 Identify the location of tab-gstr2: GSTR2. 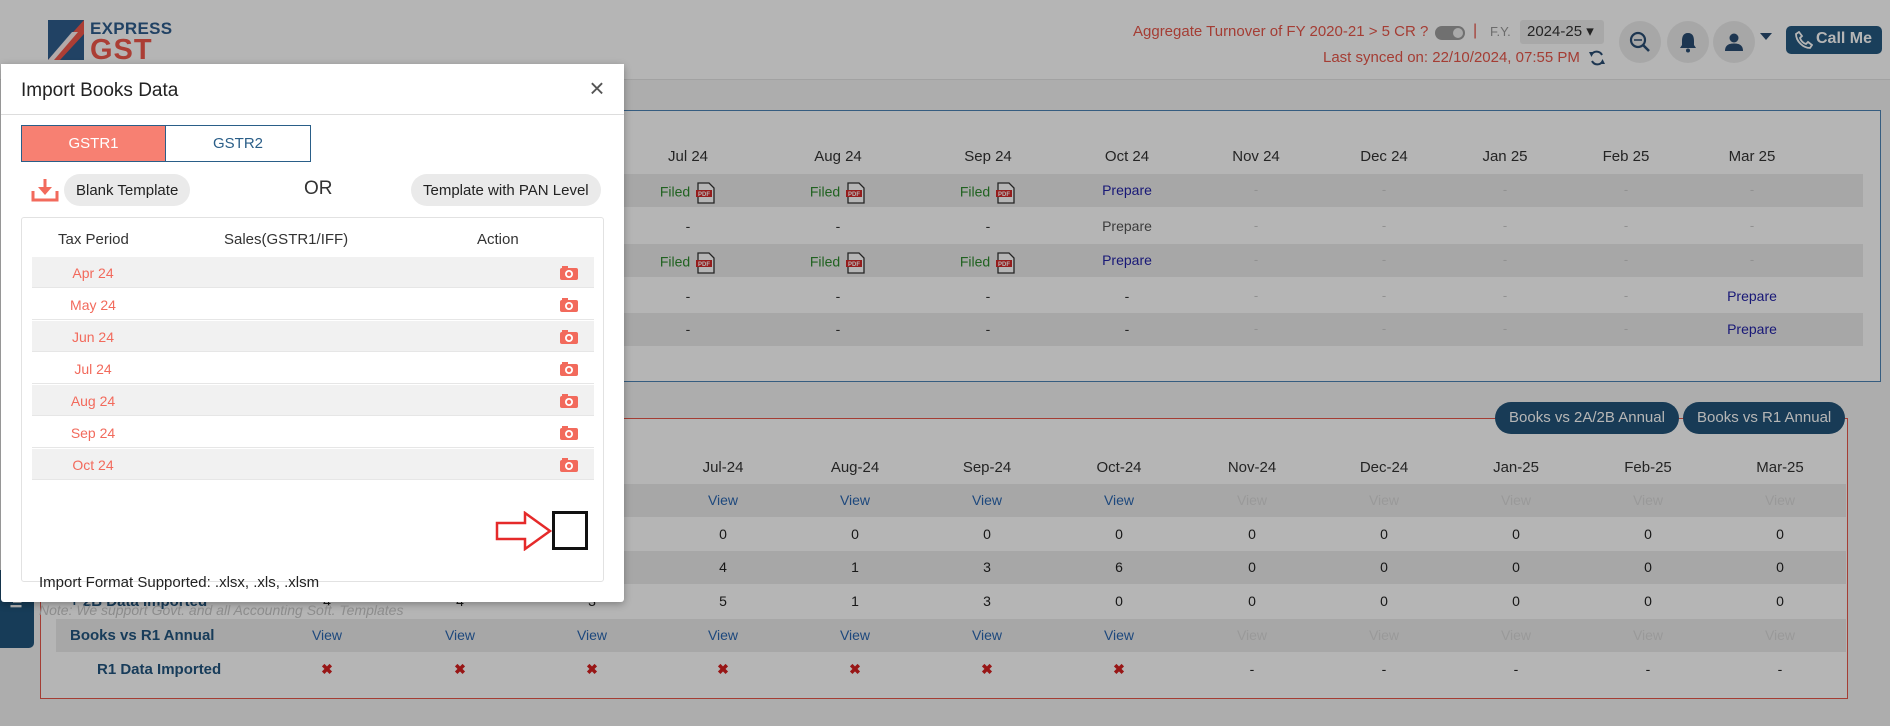
(237, 143).